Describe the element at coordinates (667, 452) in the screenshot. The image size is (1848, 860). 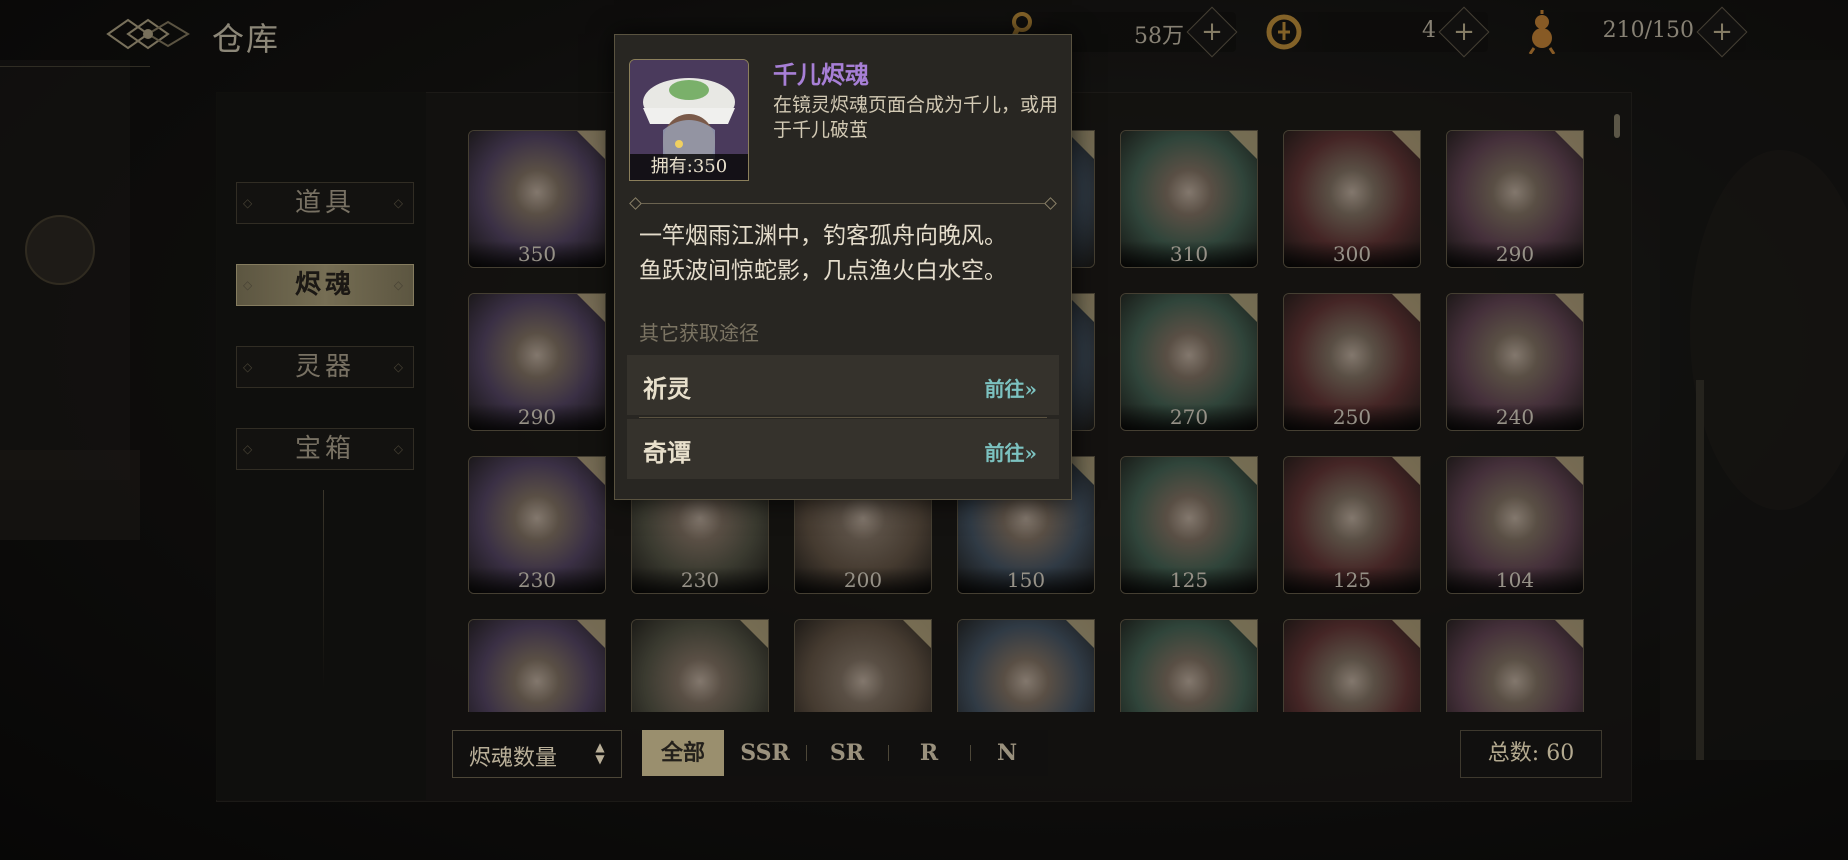
I see `route-name: 奇谭` at that location.